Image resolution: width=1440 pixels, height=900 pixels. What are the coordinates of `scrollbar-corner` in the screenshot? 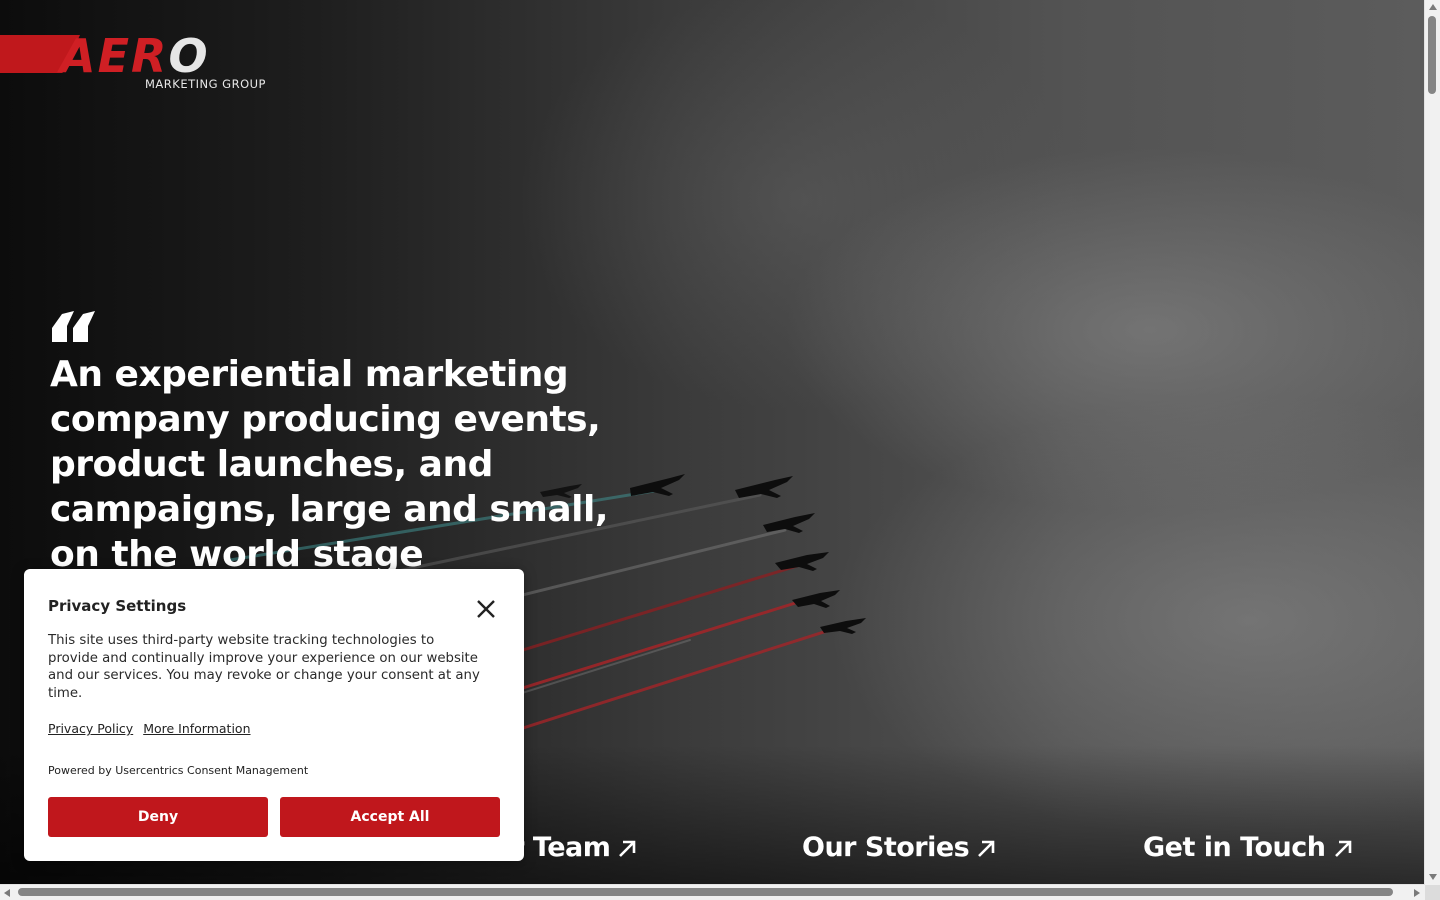 It's located at (1432, 892).